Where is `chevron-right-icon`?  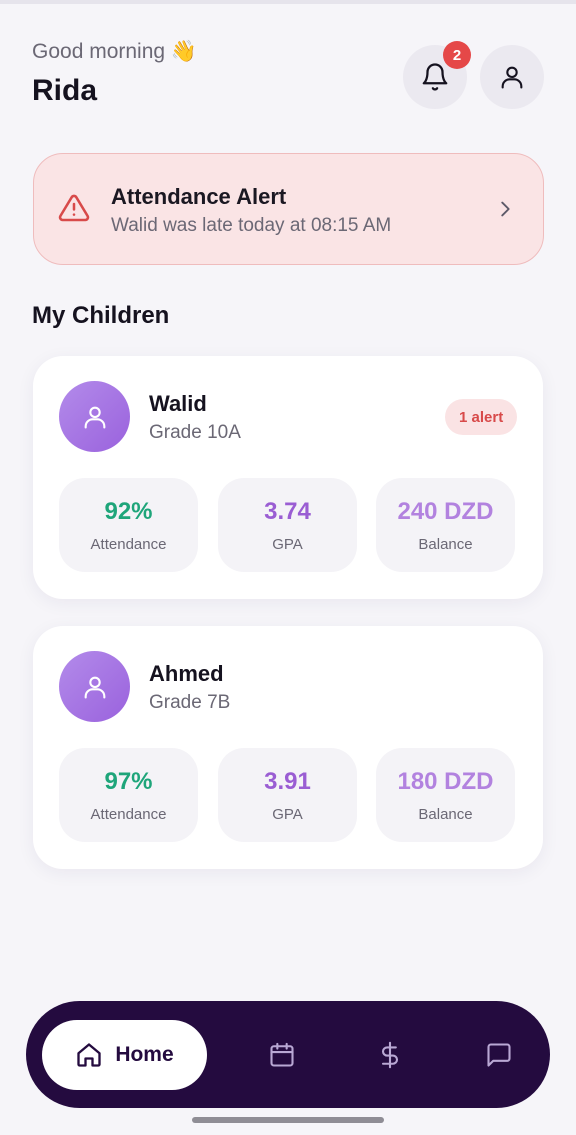
chevron-right-icon is located at coordinates (505, 209).